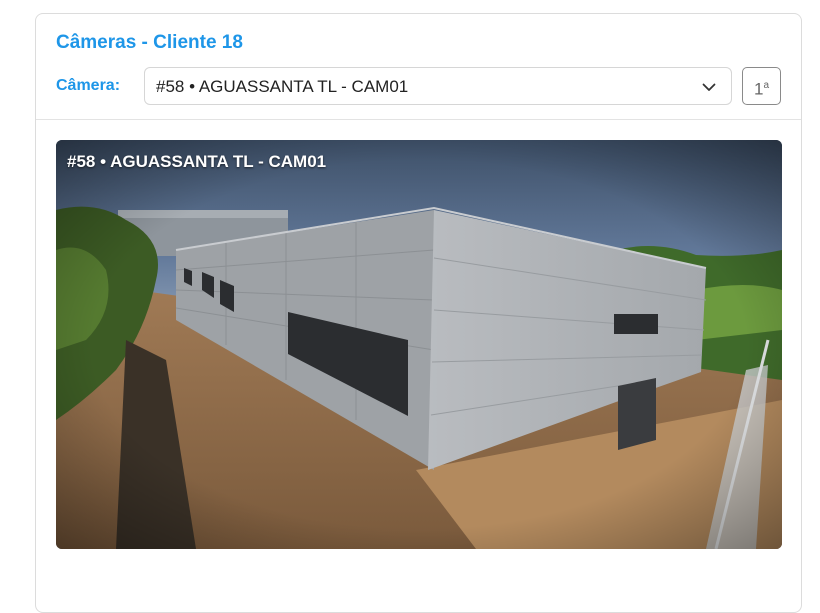 The width and height of the screenshot is (820, 613). What do you see at coordinates (282, 86) in the screenshot?
I see `camera-select-value: #58 • AGUASSANTA TL - CAM01` at bounding box center [282, 86].